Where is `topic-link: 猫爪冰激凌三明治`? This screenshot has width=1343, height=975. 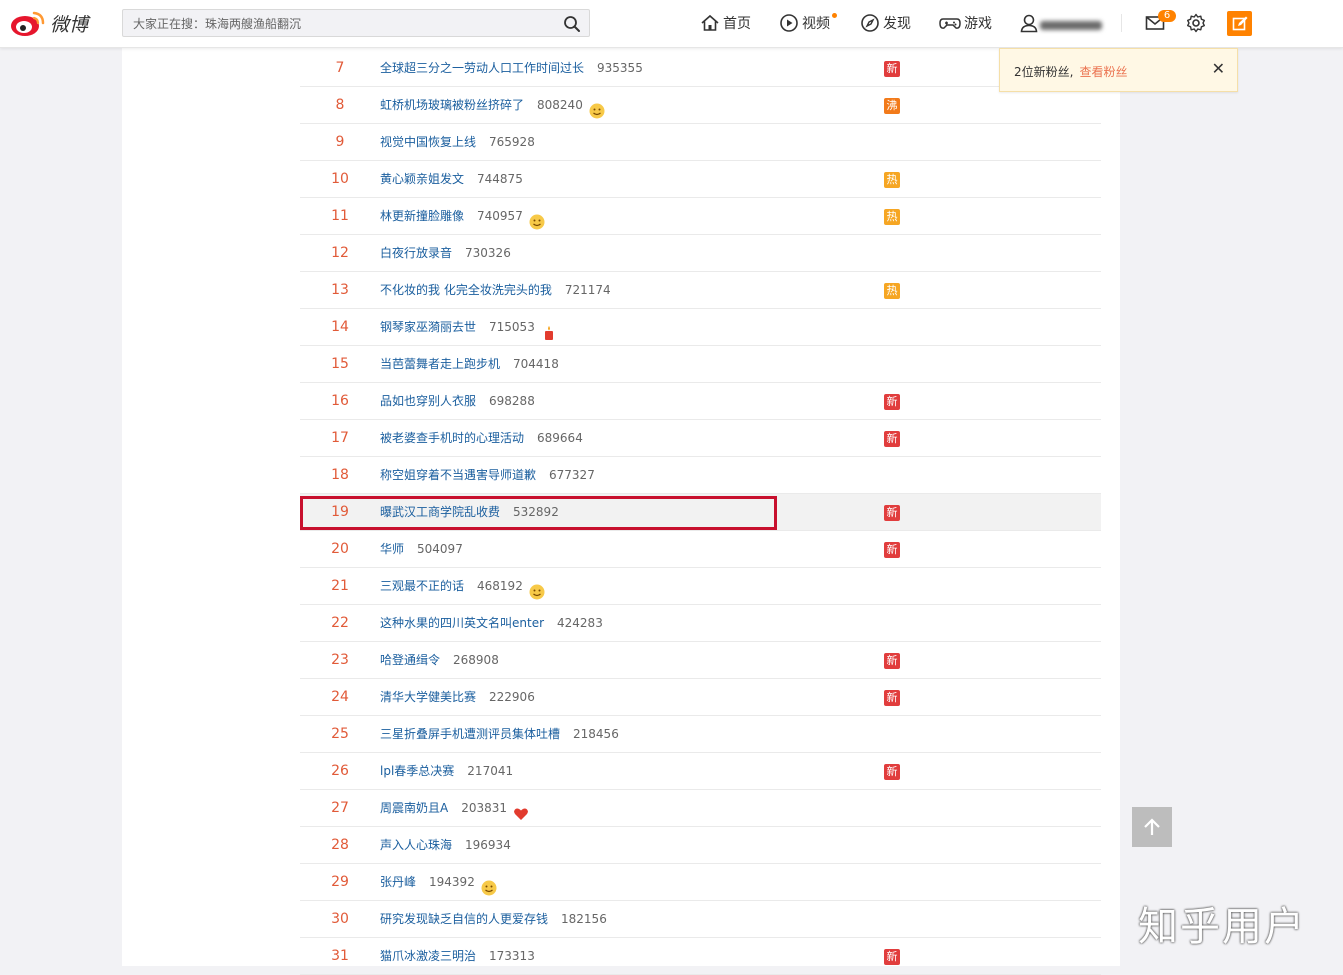
topic-link: 猫爪冰激凌三明治 is located at coordinates (428, 956).